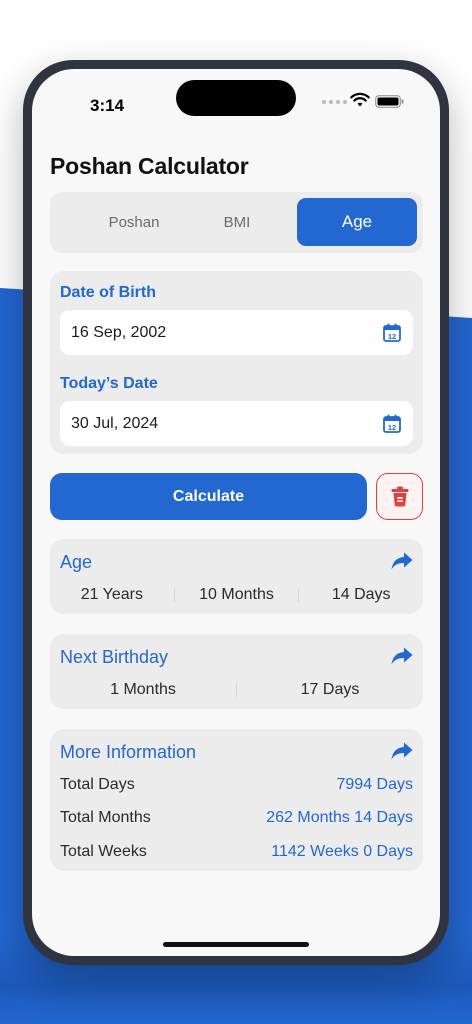 This screenshot has width=472, height=1024. What do you see at coordinates (76, 562) in the screenshot?
I see `age-title: Age` at bounding box center [76, 562].